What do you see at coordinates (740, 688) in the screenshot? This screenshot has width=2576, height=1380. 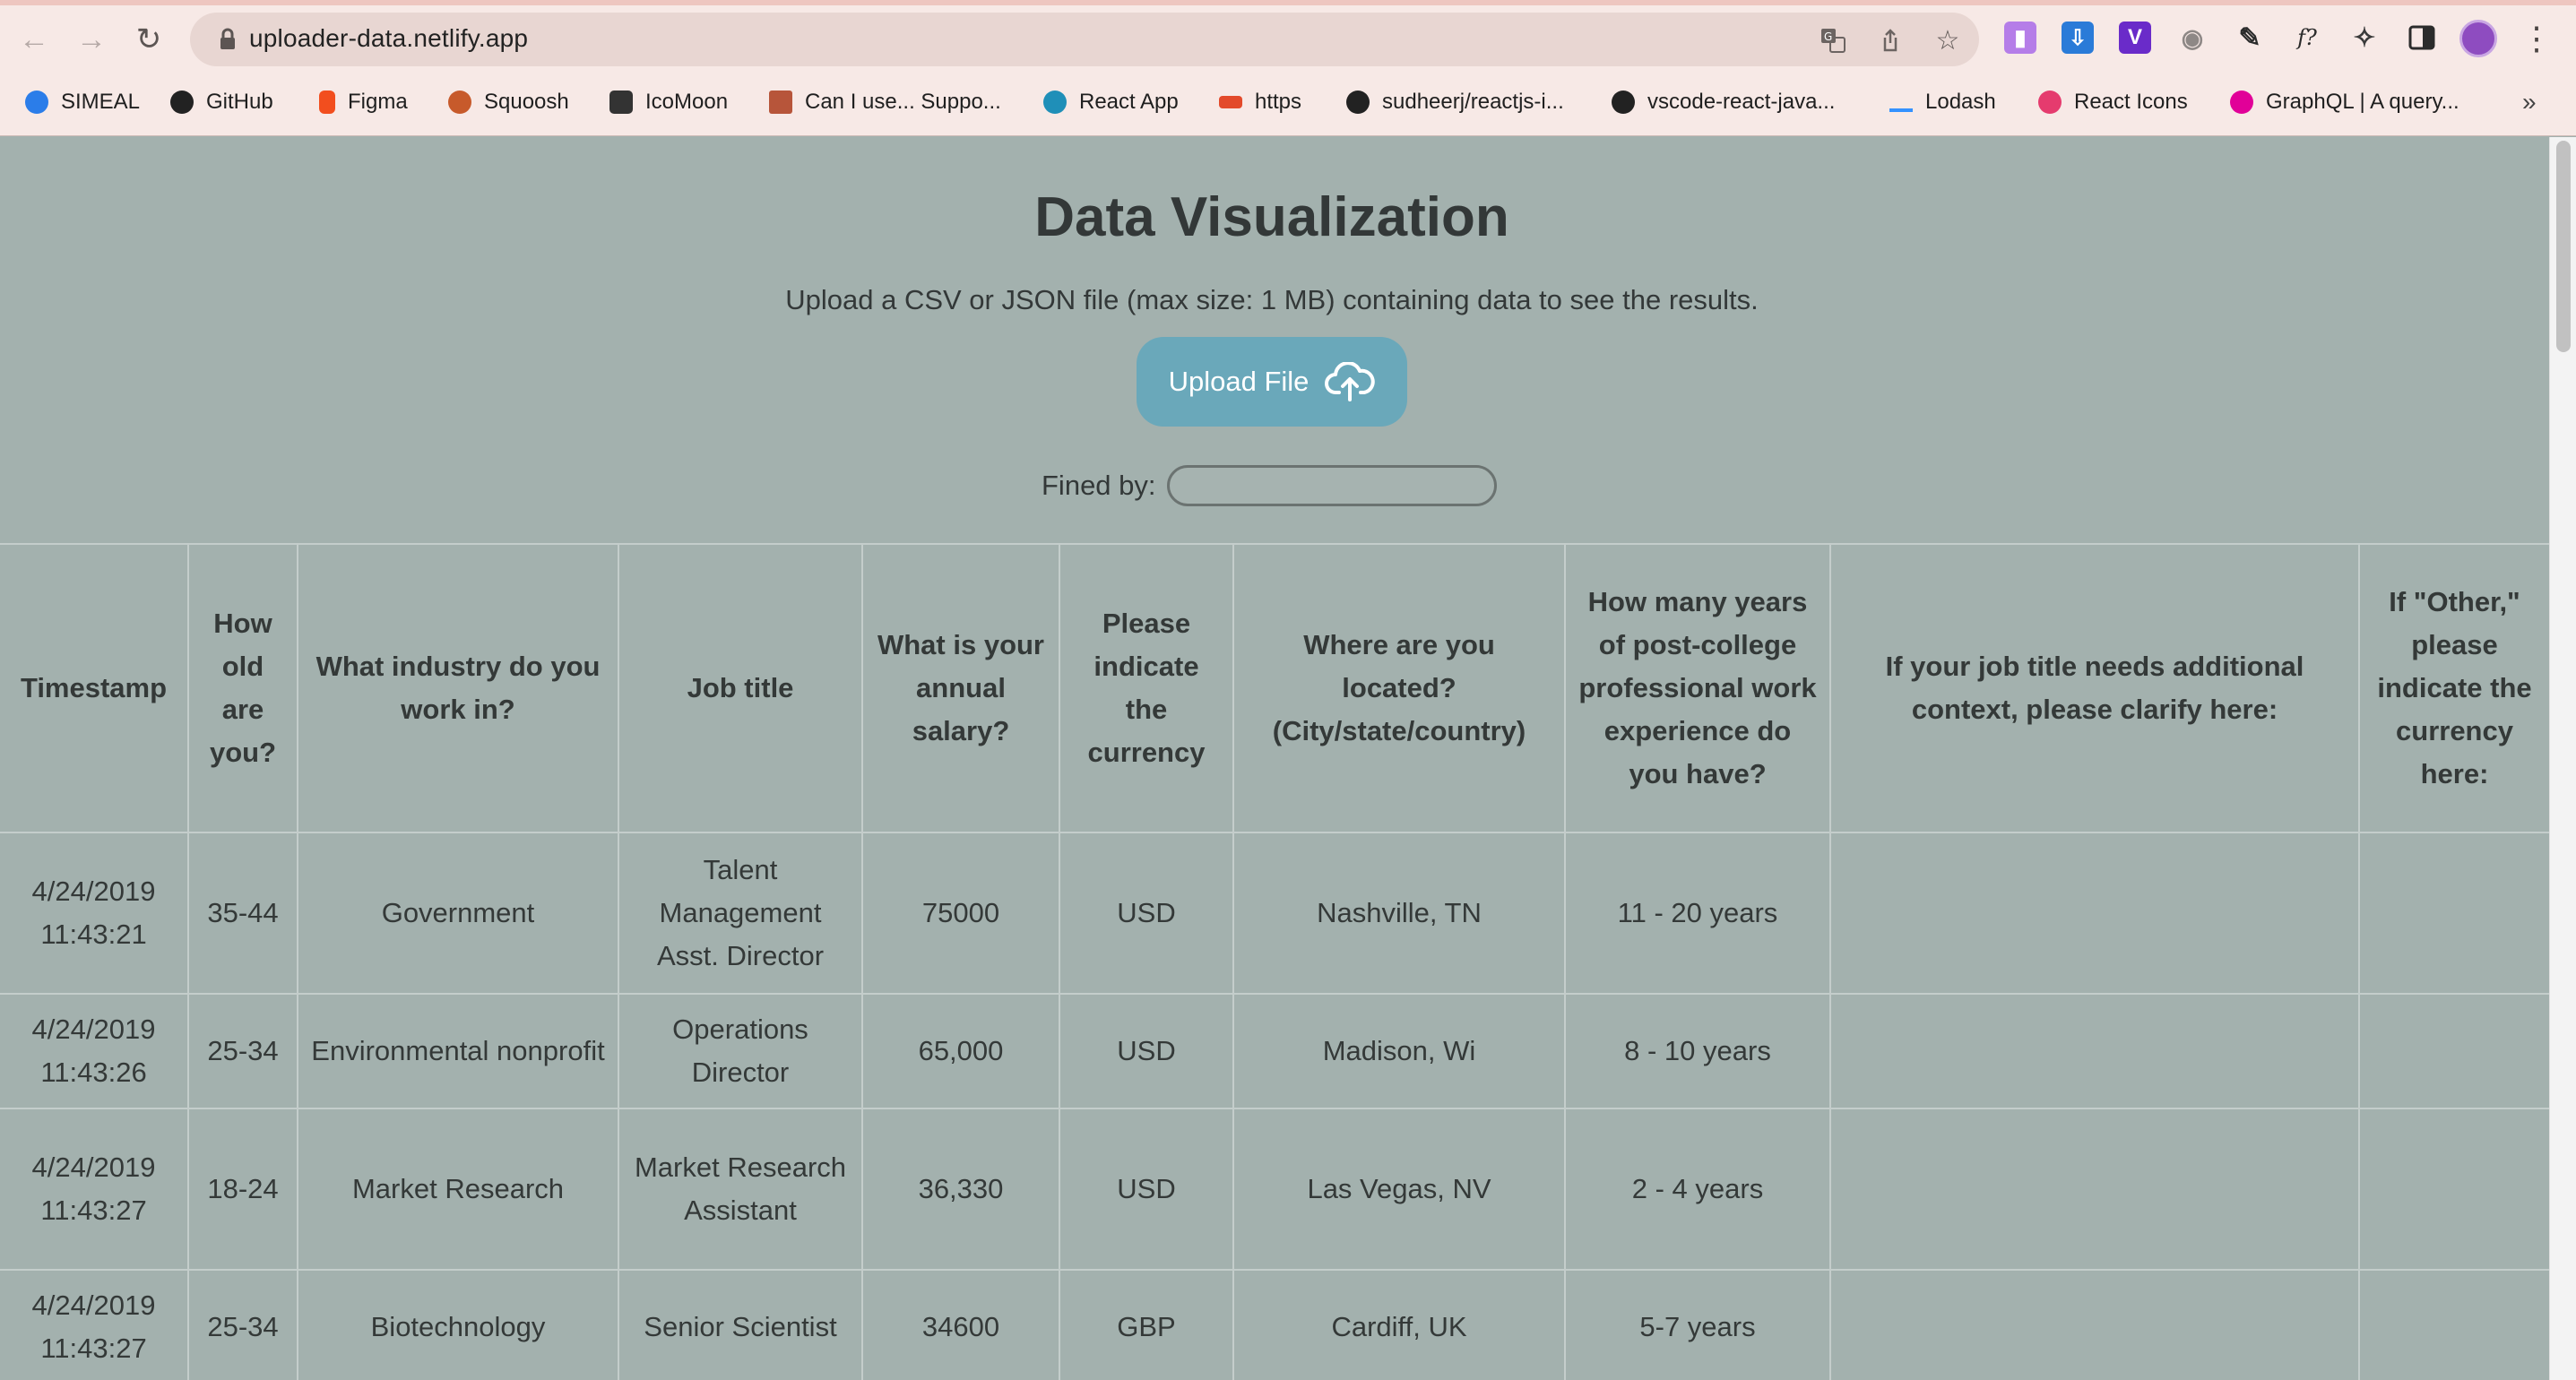 I see `column-header: Job title` at bounding box center [740, 688].